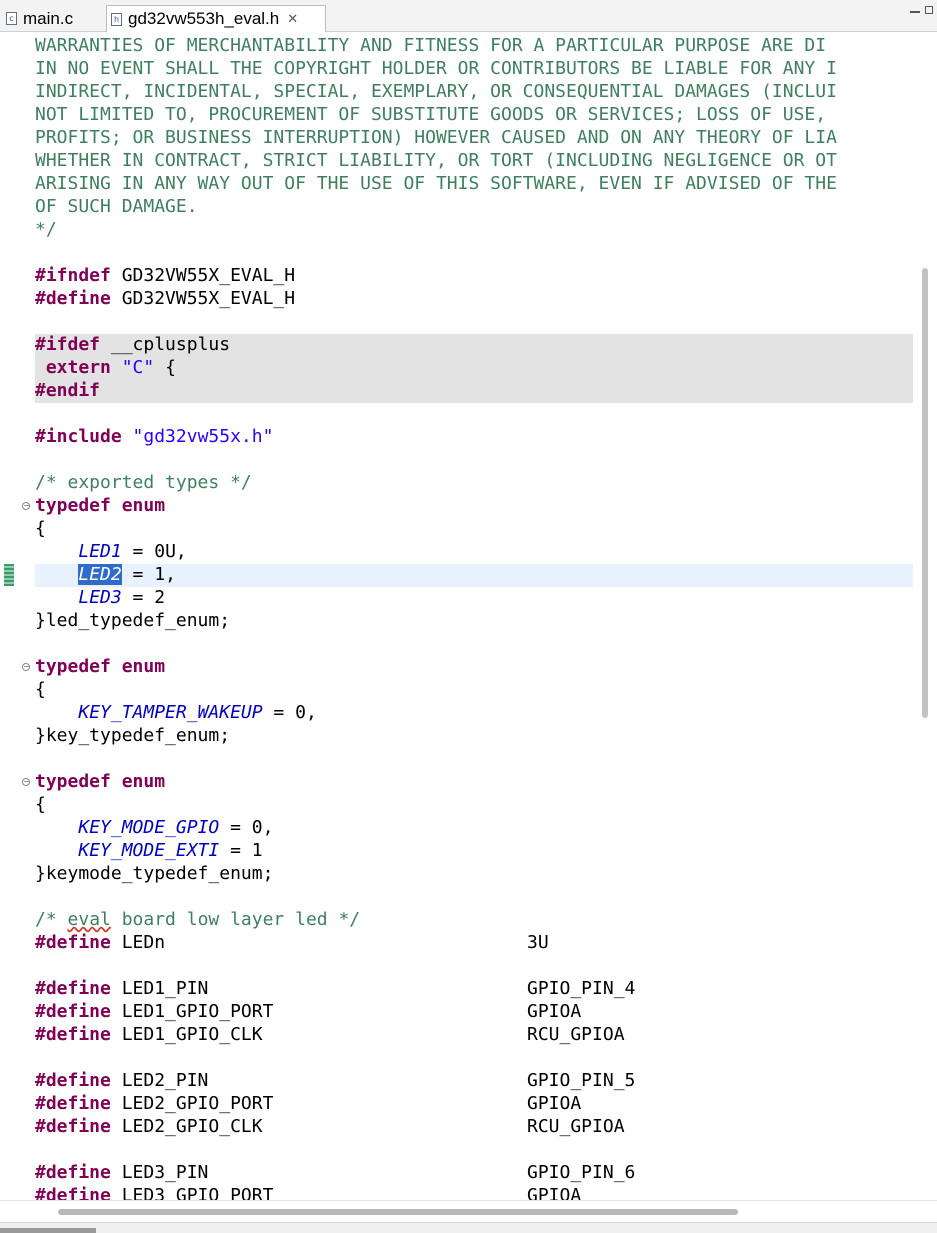  Describe the element at coordinates (915, 12) in the screenshot. I see `minimize-icon` at that location.